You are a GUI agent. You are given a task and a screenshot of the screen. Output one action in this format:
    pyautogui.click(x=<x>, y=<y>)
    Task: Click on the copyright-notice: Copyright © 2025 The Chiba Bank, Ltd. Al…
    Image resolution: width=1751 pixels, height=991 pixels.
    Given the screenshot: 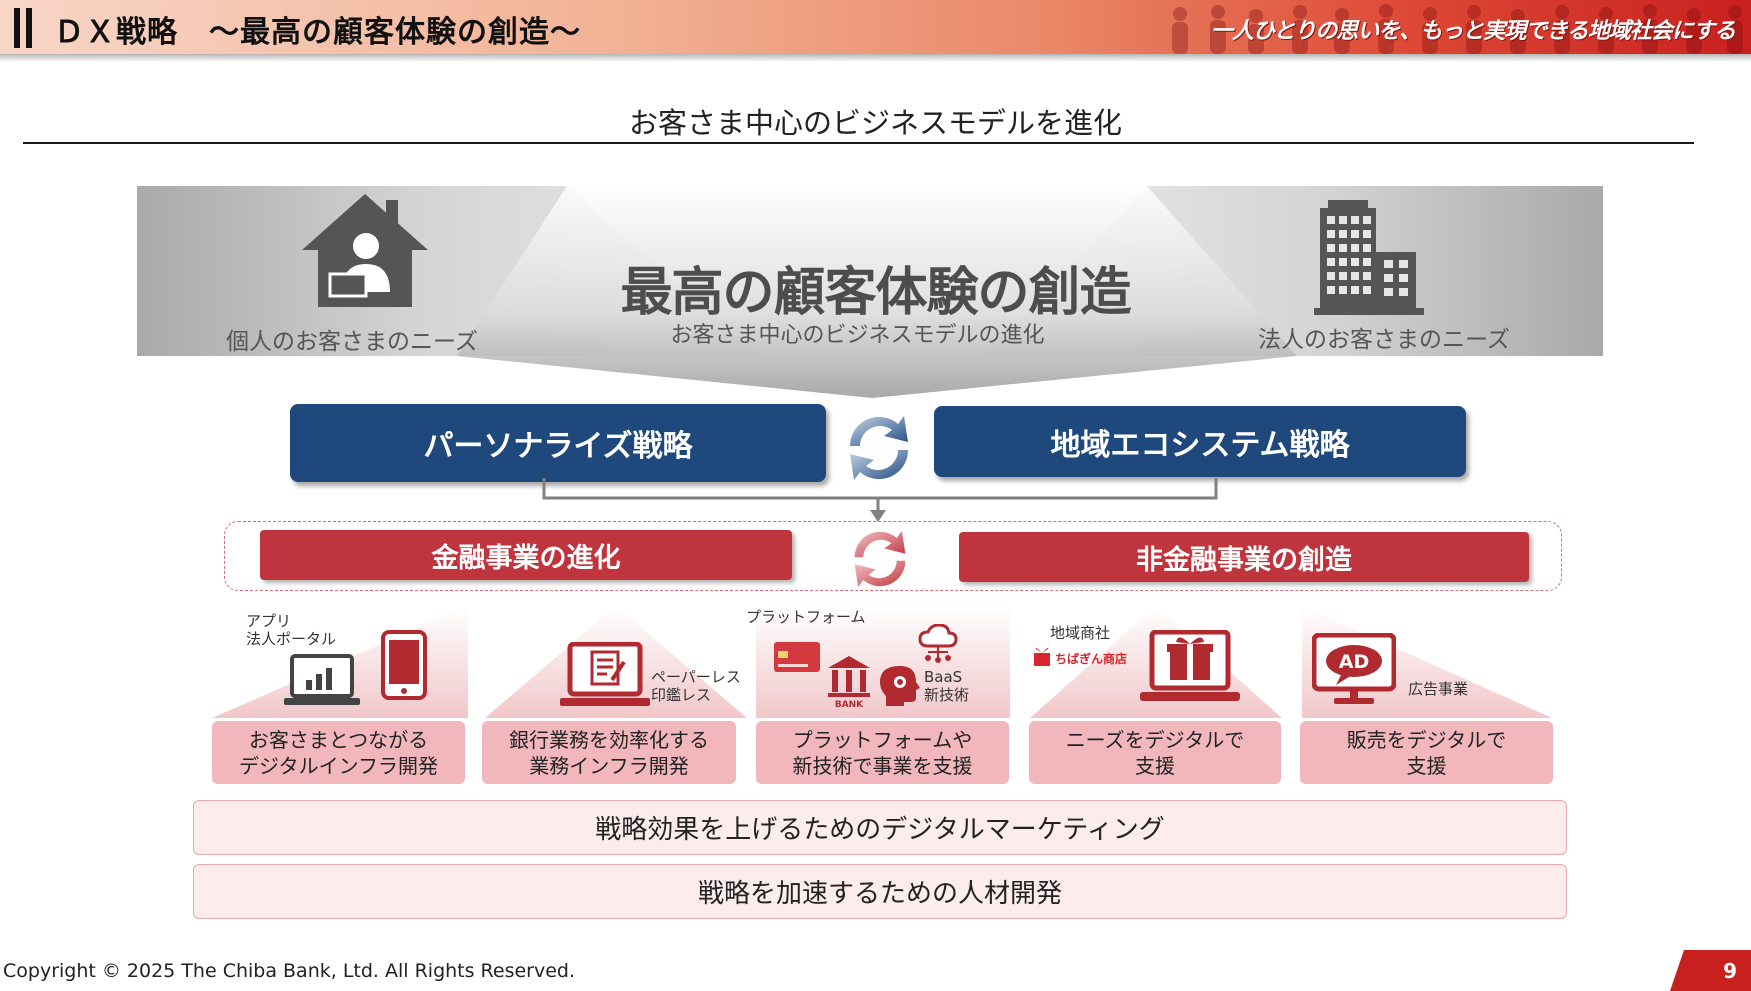 What is the action you would take?
    pyautogui.click(x=289, y=971)
    